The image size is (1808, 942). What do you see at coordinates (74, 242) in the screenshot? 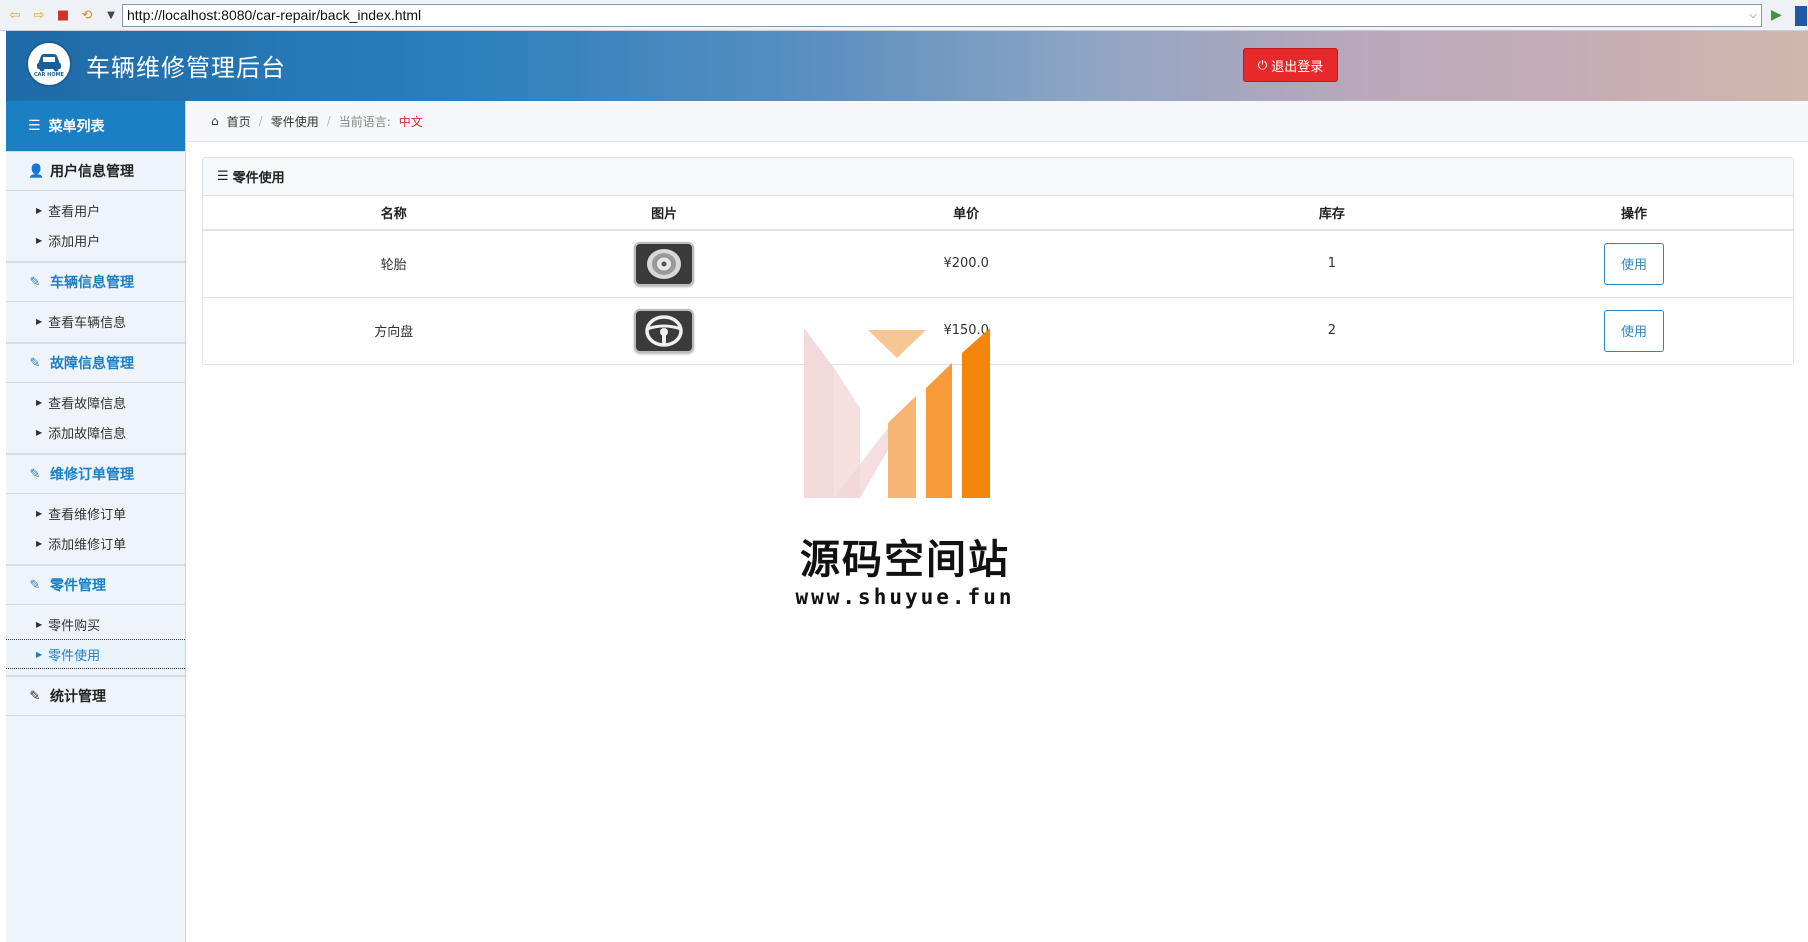
I see `sidebar-item-label: 添加用户` at bounding box center [74, 242].